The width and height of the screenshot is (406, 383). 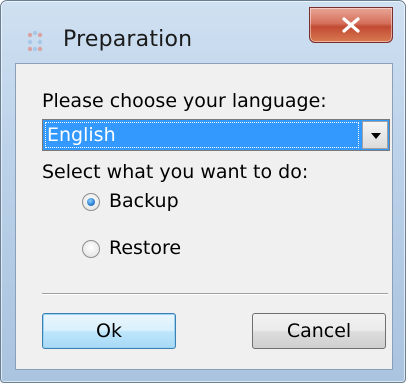 What do you see at coordinates (128, 39) in the screenshot?
I see `window-title: Preparation` at bounding box center [128, 39].